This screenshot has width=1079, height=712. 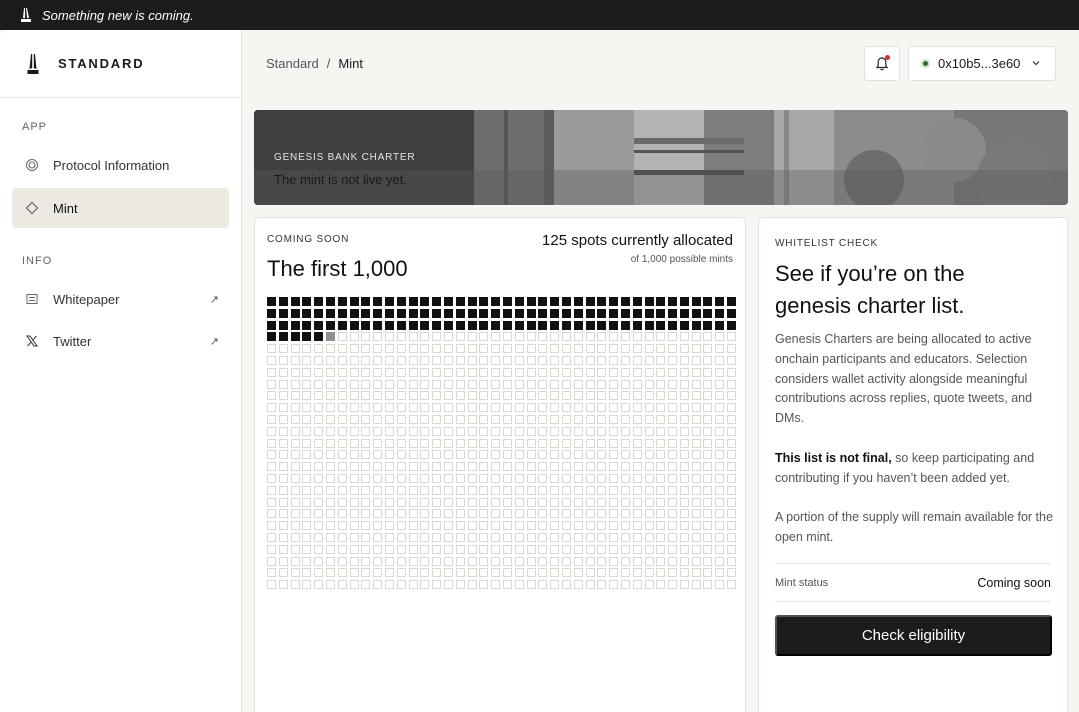 I want to click on check-eligibility-button: Check eligibility, so click(x=913, y=635).